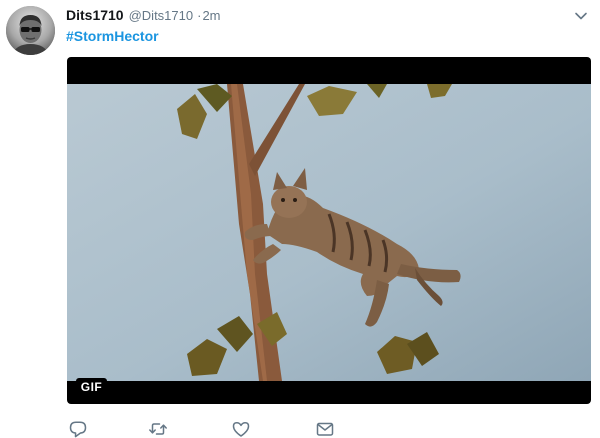 This screenshot has width=600, height=438. Describe the element at coordinates (91, 387) in the screenshot. I see `gif-badge: GIF` at that location.